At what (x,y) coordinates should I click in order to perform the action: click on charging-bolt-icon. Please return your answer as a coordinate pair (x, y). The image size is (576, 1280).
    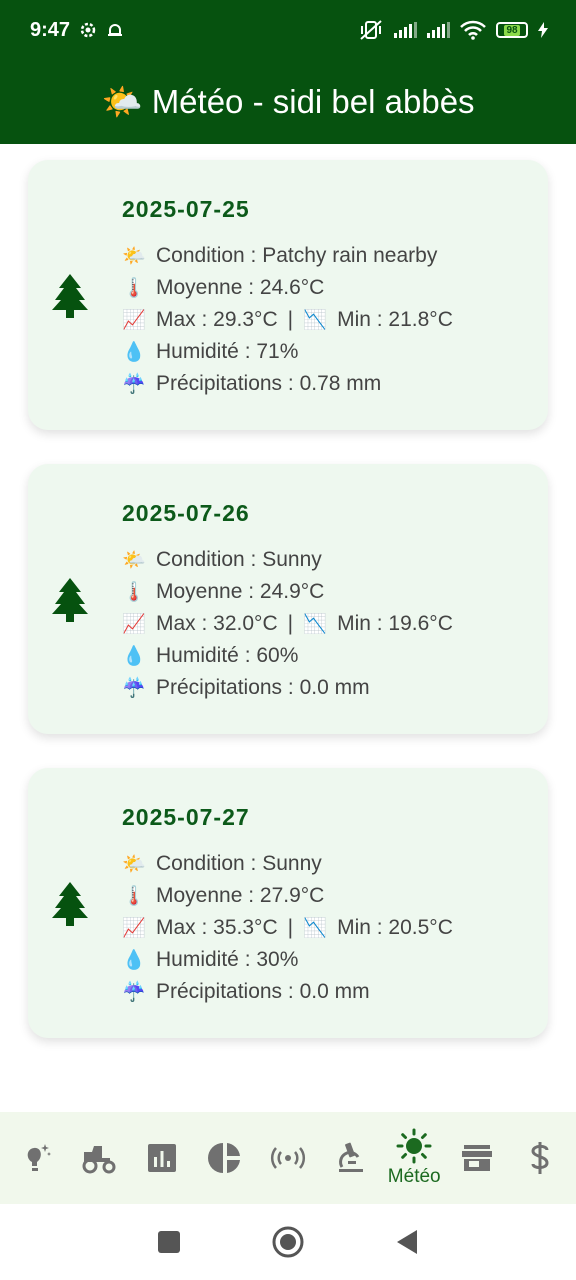
    Looking at the image, I should click on (543, 30).